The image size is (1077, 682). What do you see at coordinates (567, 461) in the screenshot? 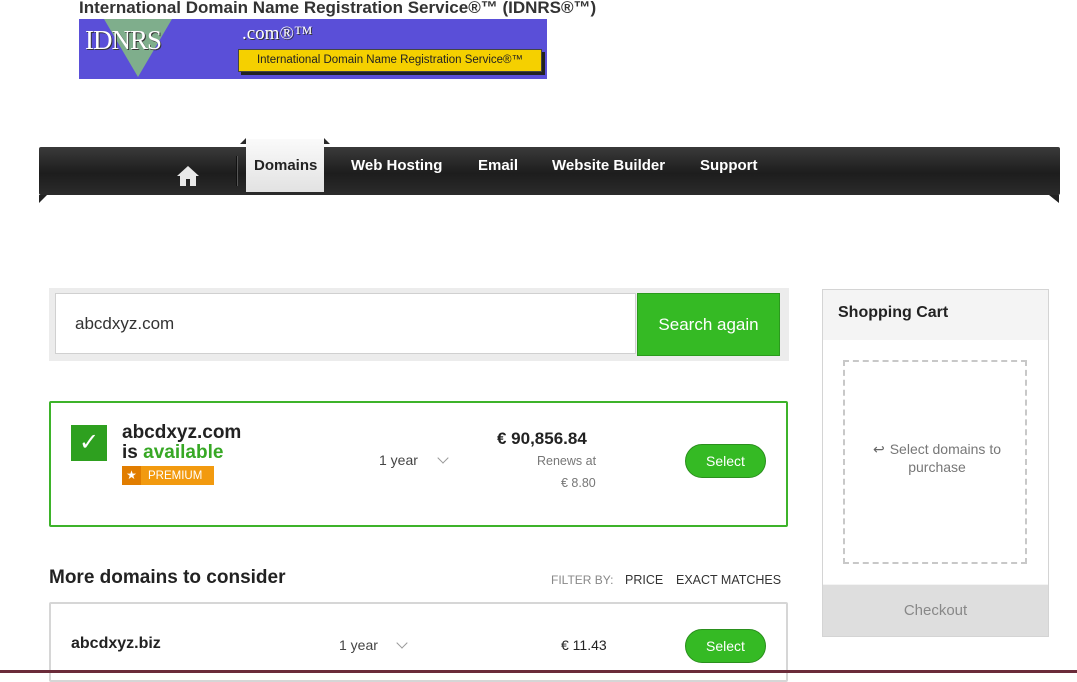
I see `renews-label: Renews at` at bounding box center [567, 461].